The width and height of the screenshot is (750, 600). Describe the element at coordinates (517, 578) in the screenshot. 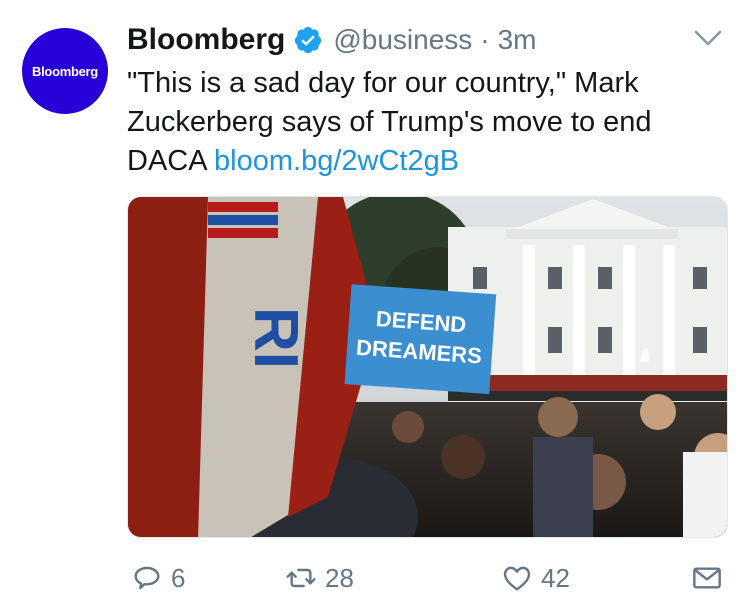

I see `like-icon` at that location.